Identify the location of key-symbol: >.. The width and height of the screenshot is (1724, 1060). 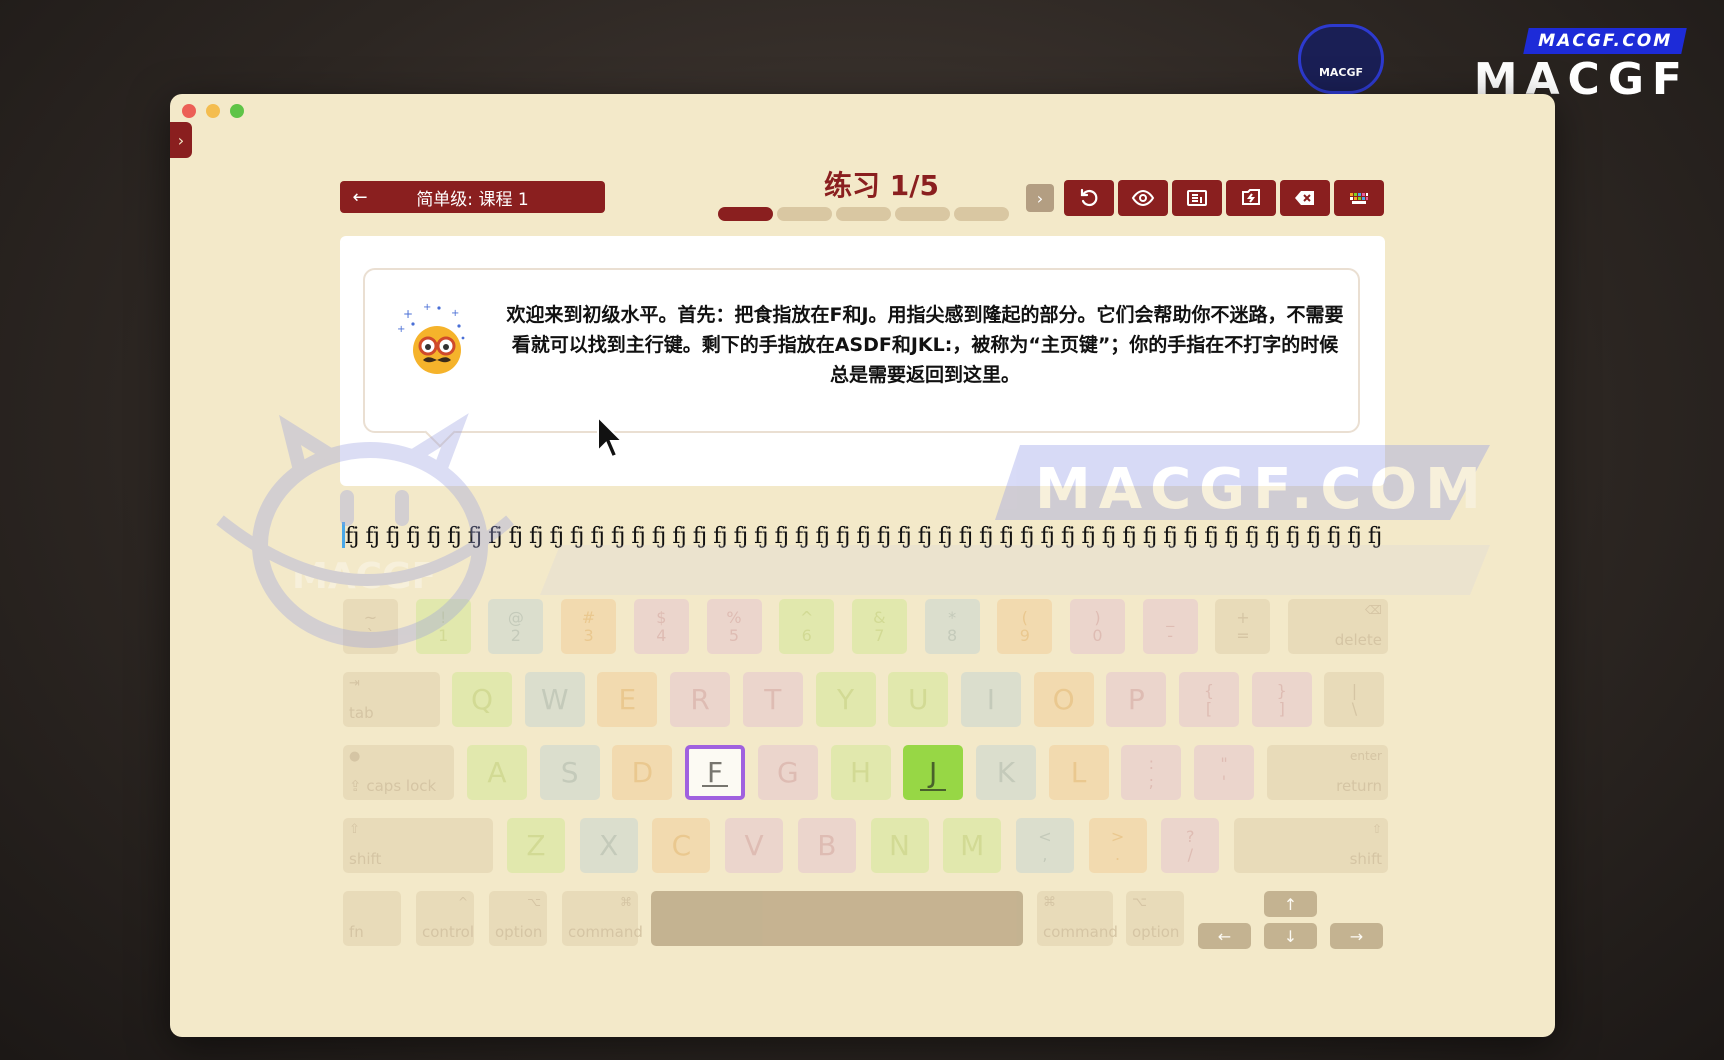
(1117, 845).